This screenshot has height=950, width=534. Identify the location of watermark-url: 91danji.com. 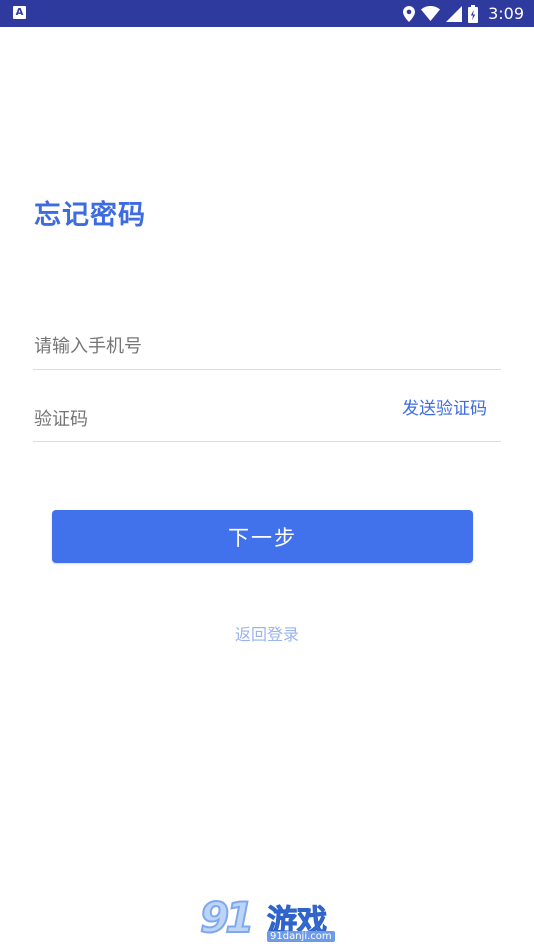
(301, 936).